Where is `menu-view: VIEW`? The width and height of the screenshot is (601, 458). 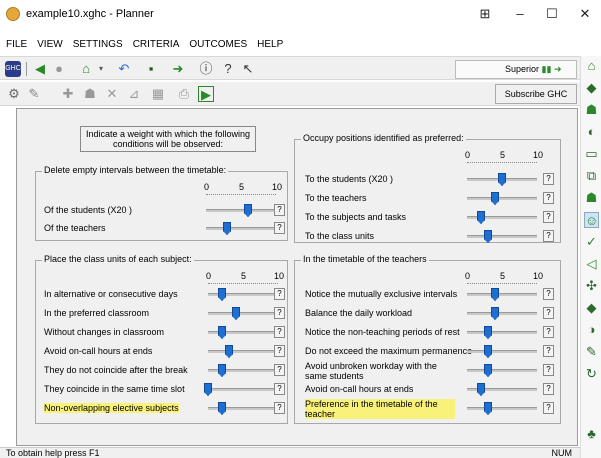
menu-view: VIEW is located at coordinates (50, 45).